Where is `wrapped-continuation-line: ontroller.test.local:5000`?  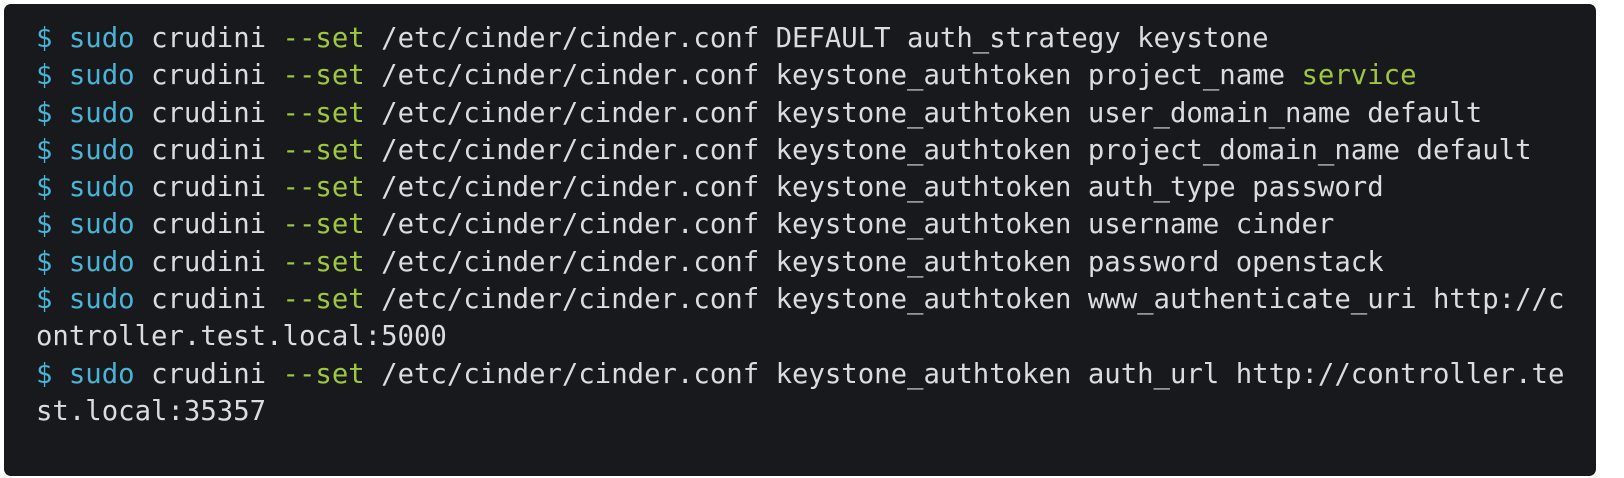
wrapped-continuation-line: ontroller.test.local:5000 is located at coordinates (816, 336).